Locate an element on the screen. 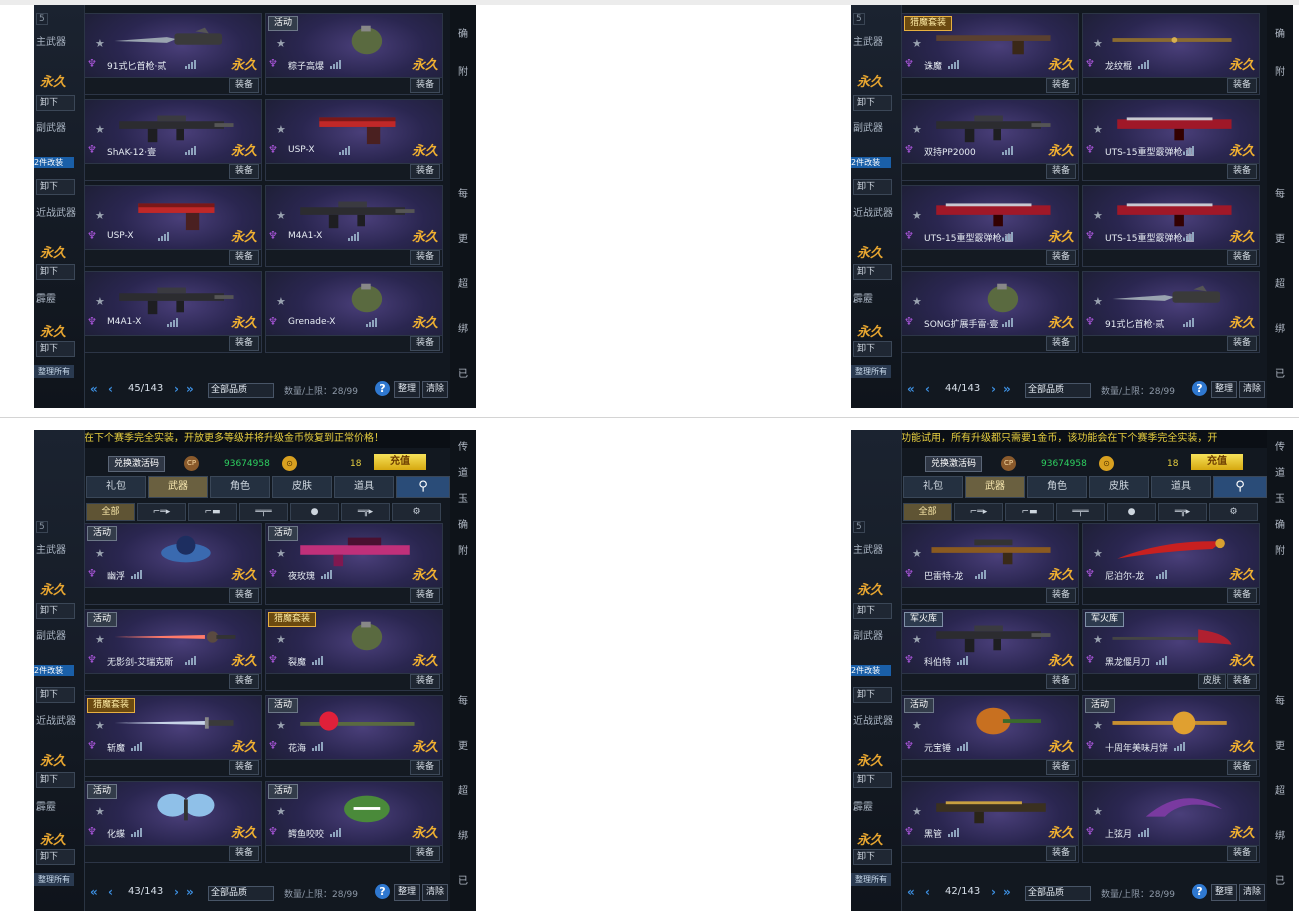 The width and height of the screenshot is (1299, 911). item-card: 活动 ★ ♆ 粽子高爆 永久 装备 is located at coordinates (354, 54).